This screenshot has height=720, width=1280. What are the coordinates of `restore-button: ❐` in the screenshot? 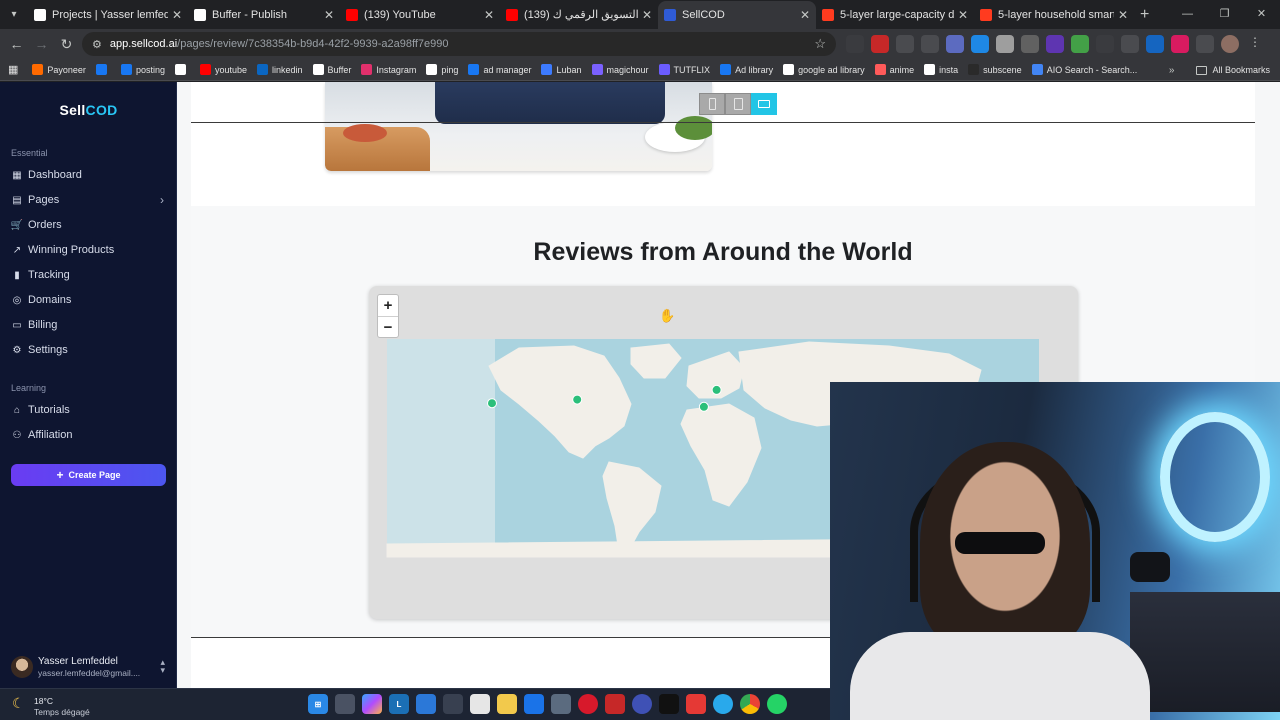 It's located at (1224, 14).